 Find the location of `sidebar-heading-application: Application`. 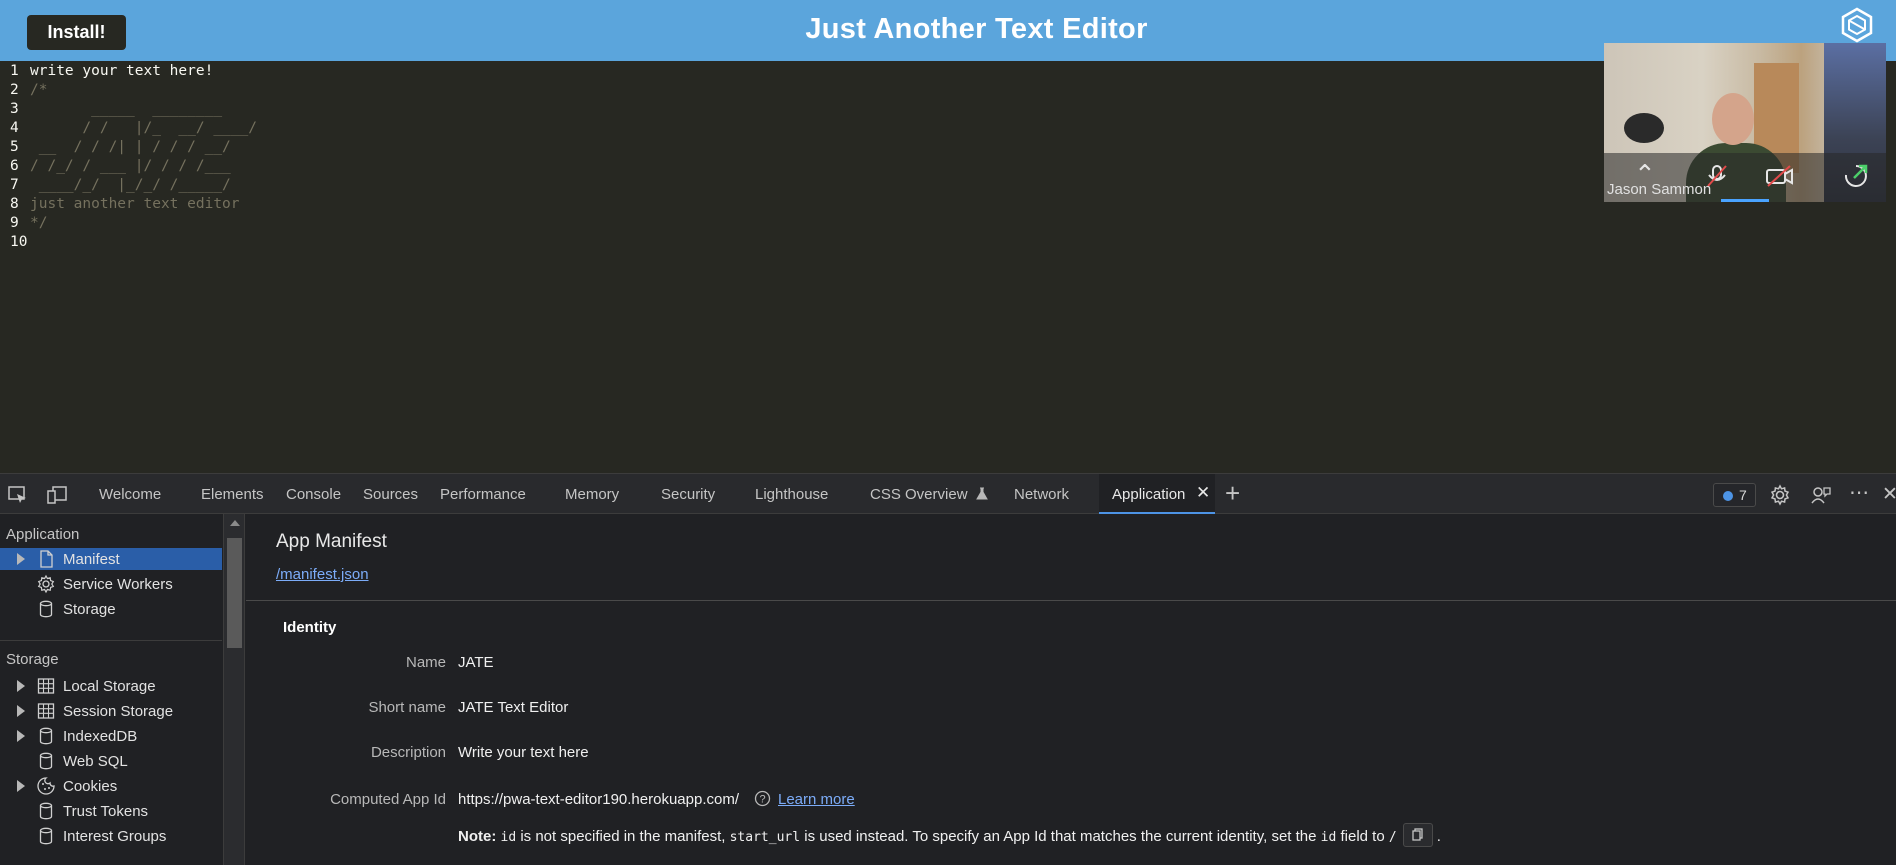

sidebar-heading-application: Application is located at coordinates (43, 534).